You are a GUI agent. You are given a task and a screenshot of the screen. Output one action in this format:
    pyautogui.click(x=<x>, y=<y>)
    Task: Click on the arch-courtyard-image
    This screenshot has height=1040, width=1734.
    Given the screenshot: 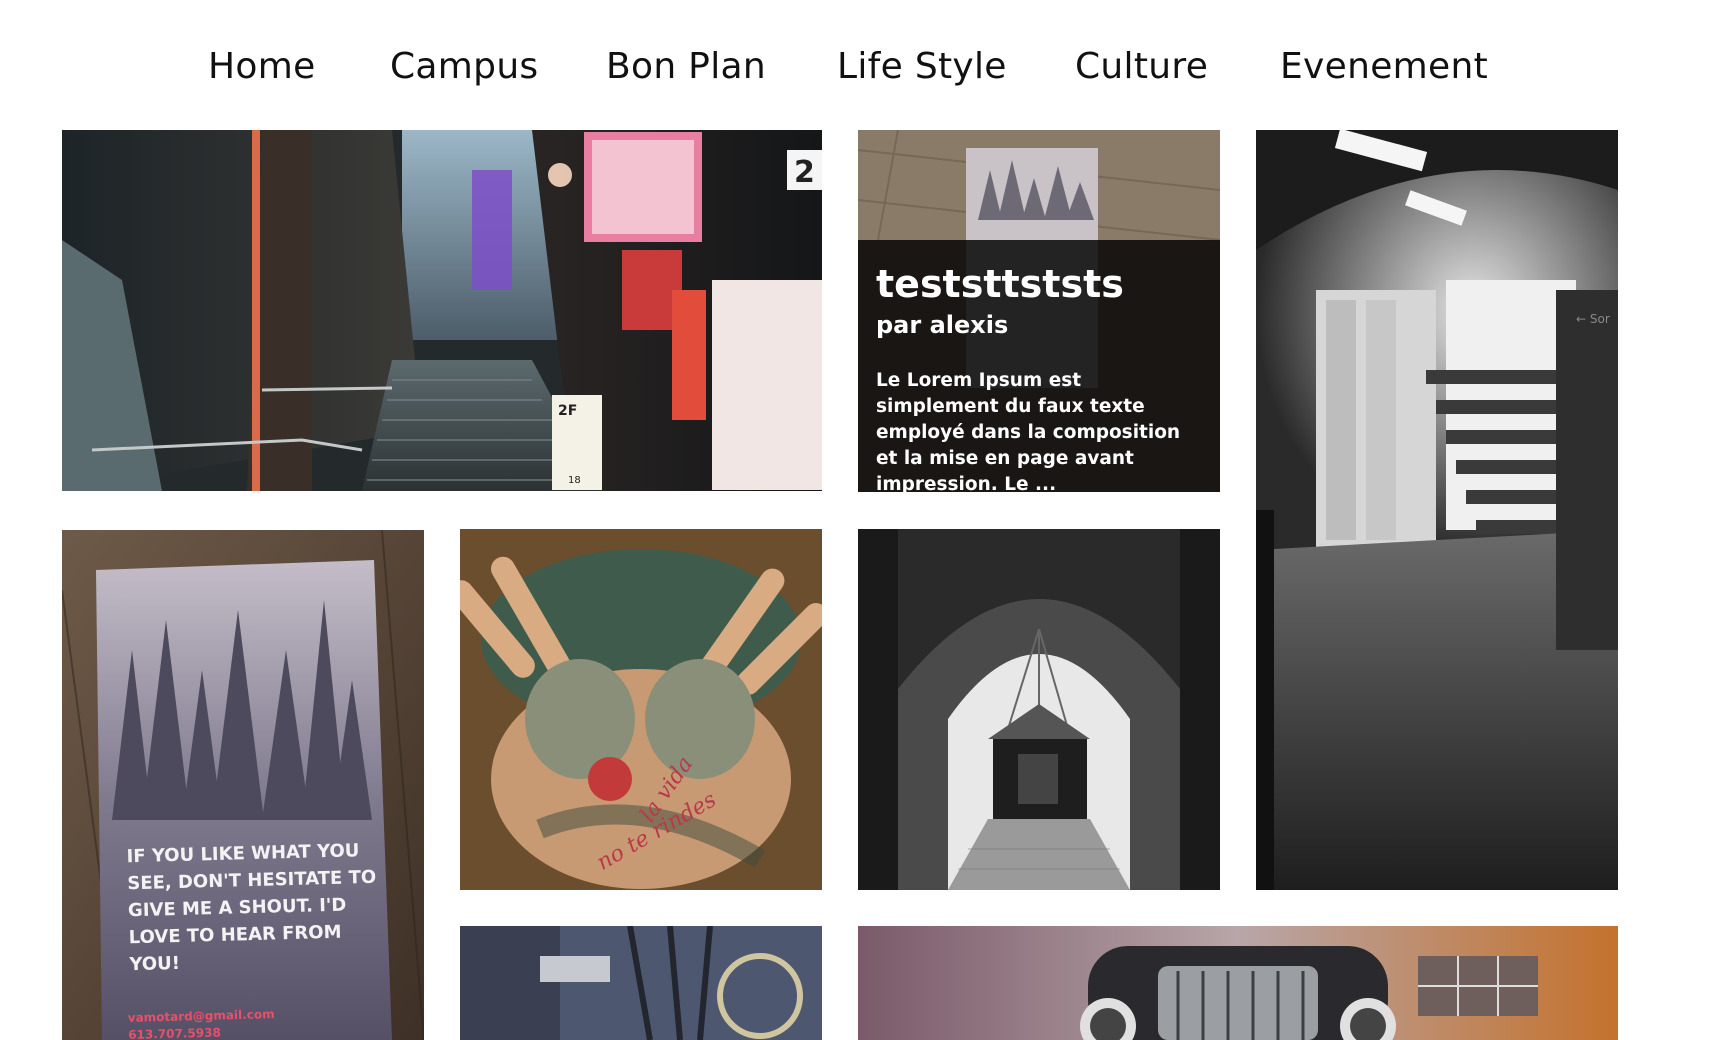 What is the action you would take?
    pyautogui.click(x=1039, y=709)
    